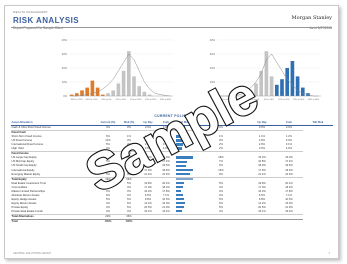  I want to click on table-row: Total 100% 100%, so click(172, 222).